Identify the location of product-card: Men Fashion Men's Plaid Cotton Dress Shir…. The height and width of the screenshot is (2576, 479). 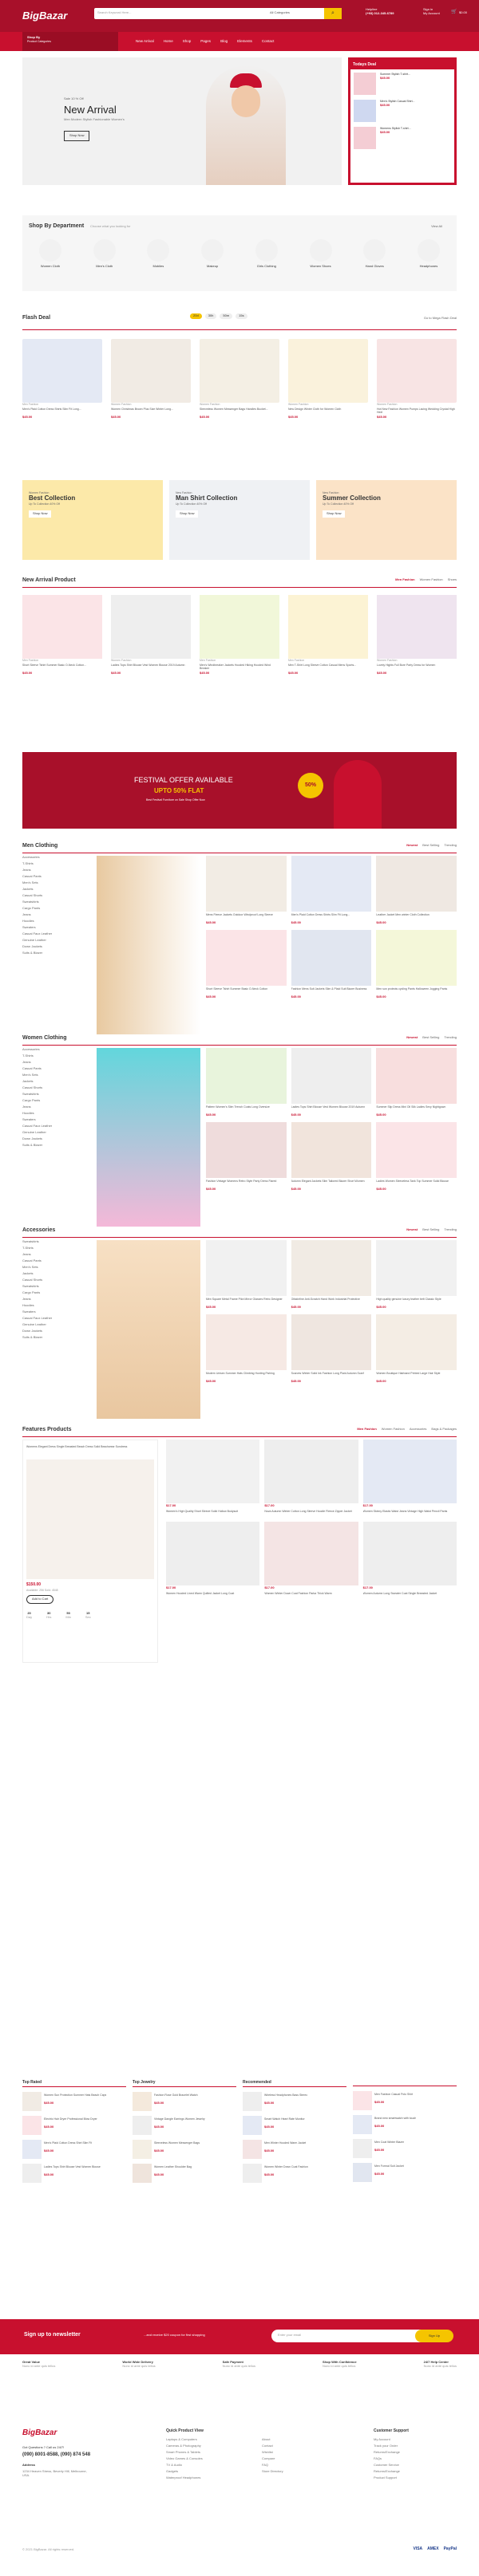
(62, 379).